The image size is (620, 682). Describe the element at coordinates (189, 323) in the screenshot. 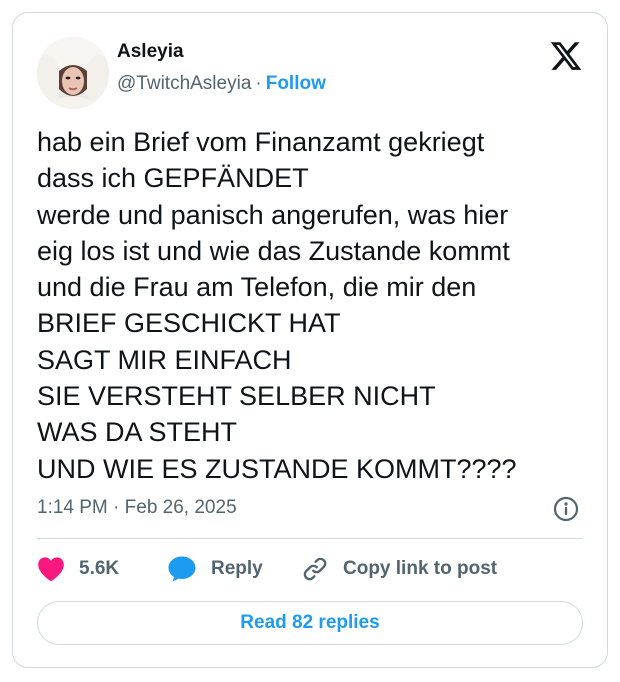

I see `tweet-line: BRIEF GESCHICKT HAT` at that location.